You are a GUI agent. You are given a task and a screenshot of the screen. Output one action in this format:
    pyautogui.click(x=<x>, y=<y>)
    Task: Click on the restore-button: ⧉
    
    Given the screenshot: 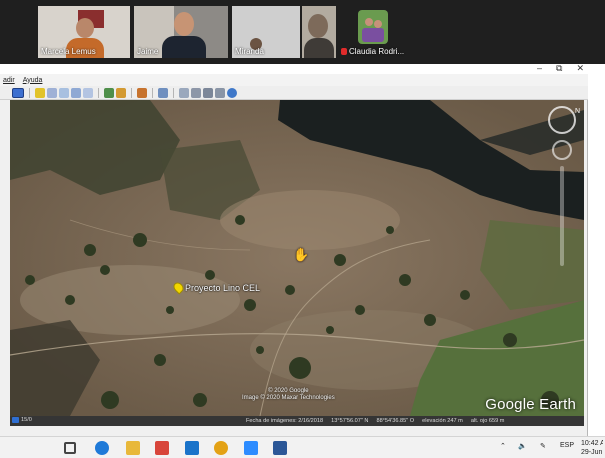 What is the action you would take?
    pyautogui.click(x=559, y=68)
    